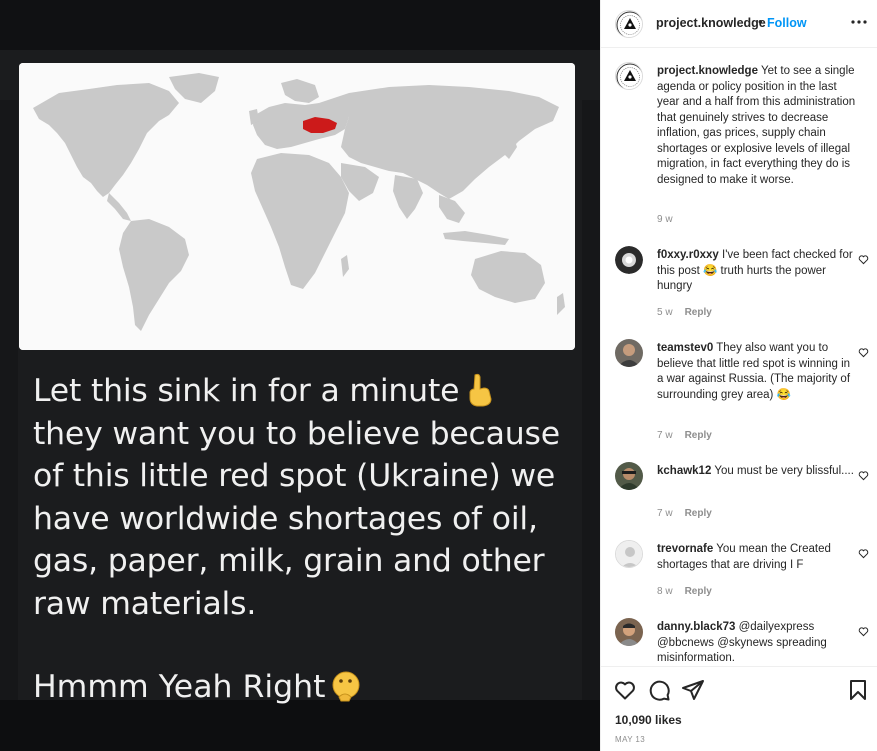  I want to click on comment-username: kchawk12, so click(684, 471).